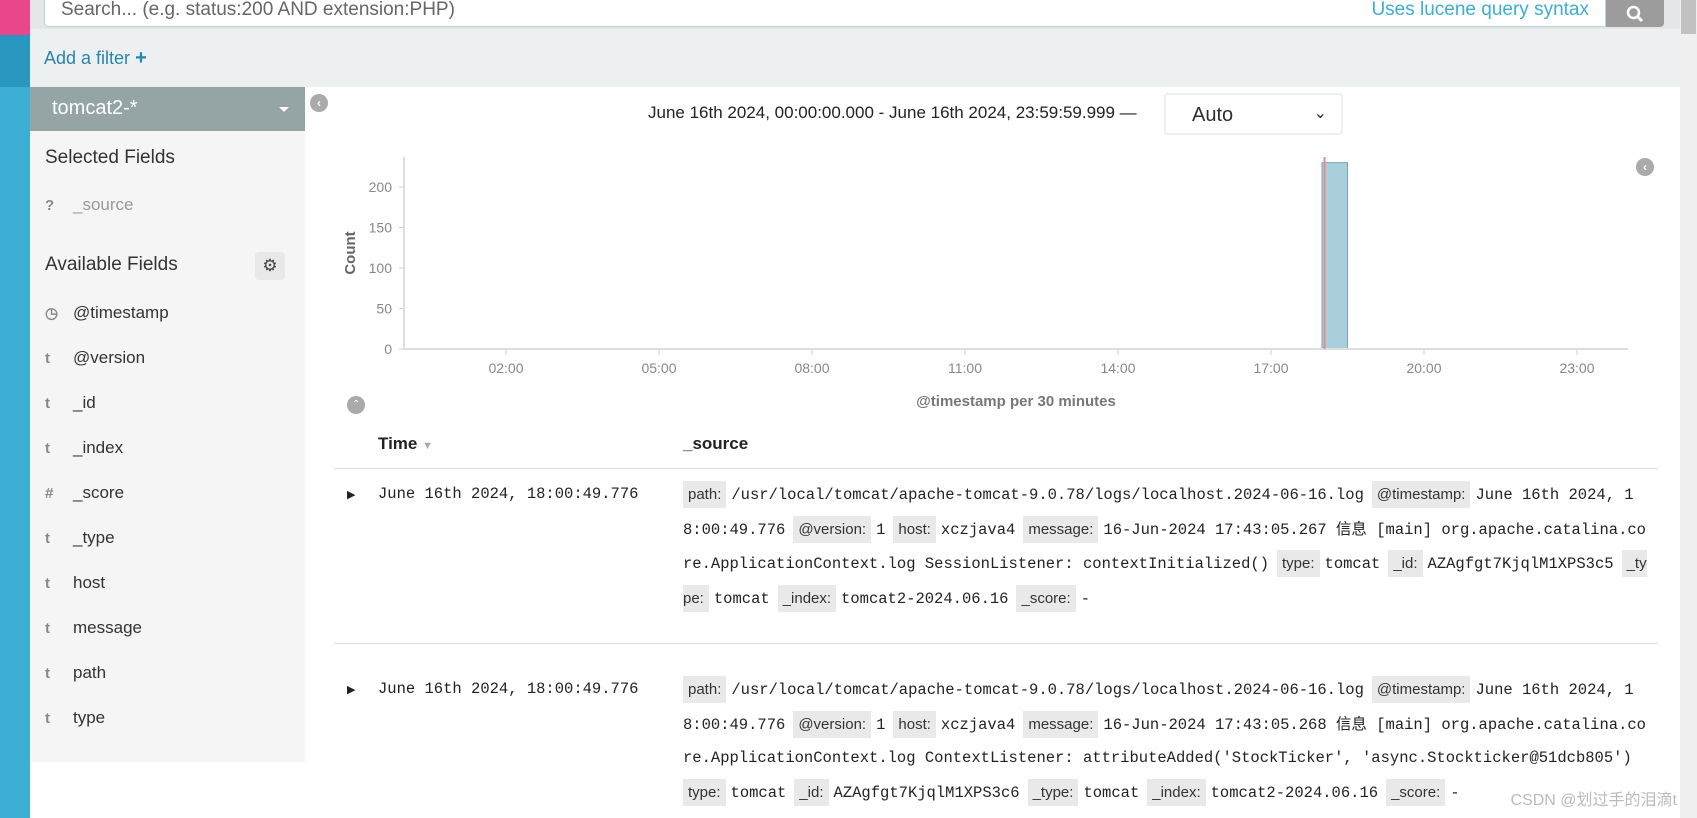 The image size is (1697, 818). What do you see at coordinates (388, 349) in the screenshot?
I see `y-tick-label: 0` at bounding box center [388, 349].